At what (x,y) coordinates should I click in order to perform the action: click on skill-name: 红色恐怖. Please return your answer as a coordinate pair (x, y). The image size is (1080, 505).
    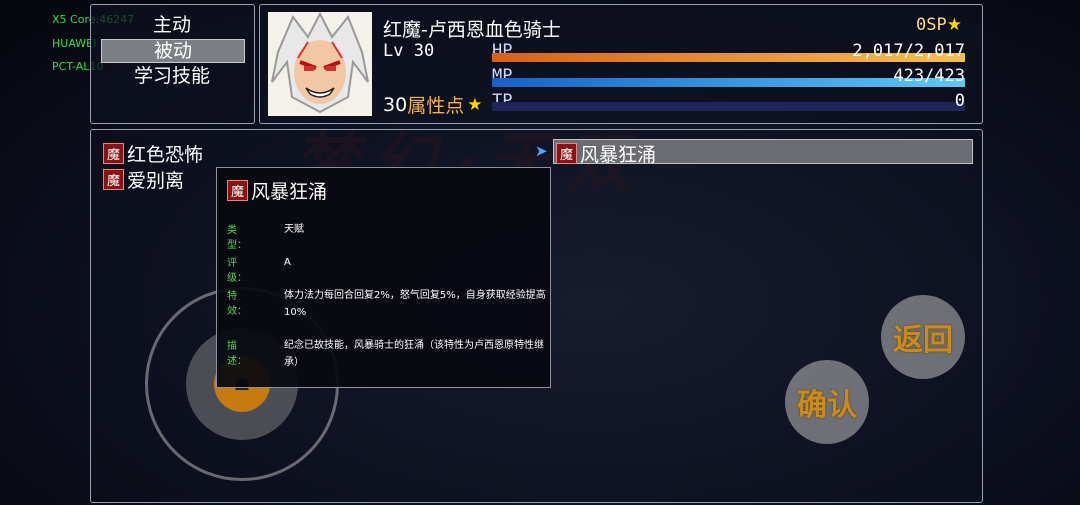
    Looking at the image, I should click on (165, 155).